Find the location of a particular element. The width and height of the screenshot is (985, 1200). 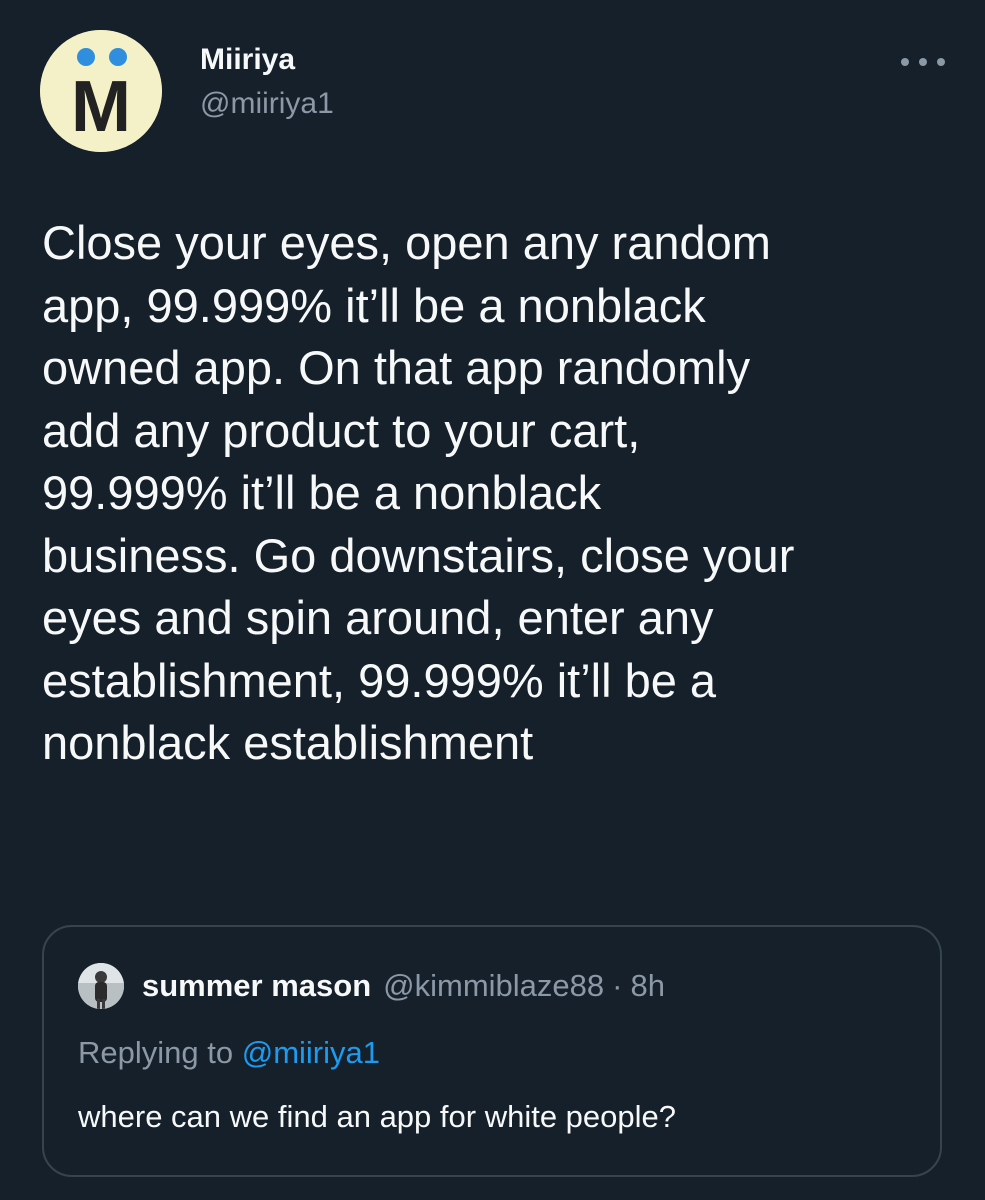

more-options-button is located at coordinates (923, 62).